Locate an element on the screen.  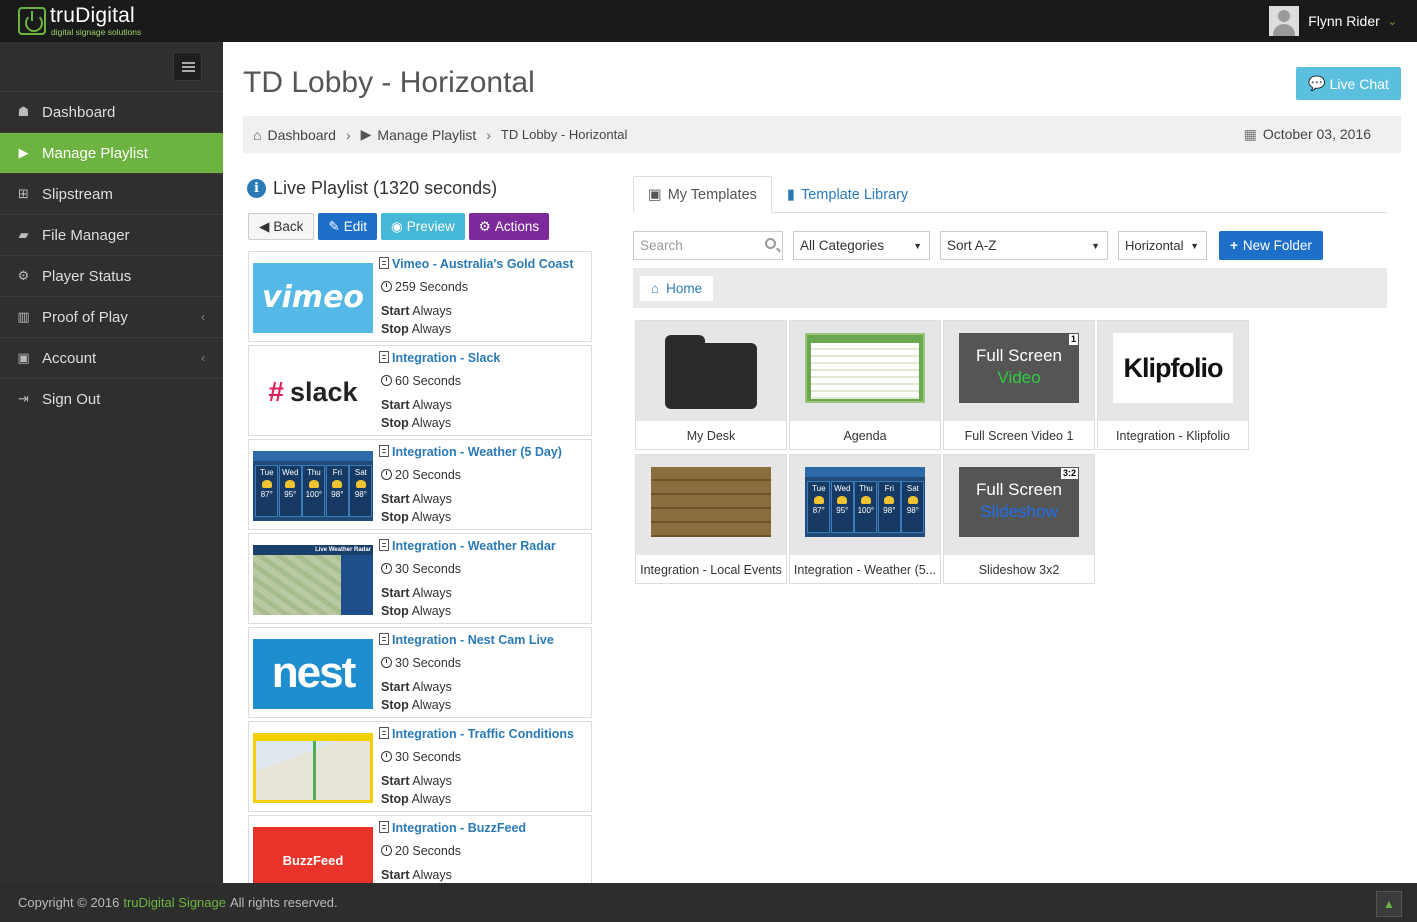
template-card: My Desk is located at coordinates (711, 385).